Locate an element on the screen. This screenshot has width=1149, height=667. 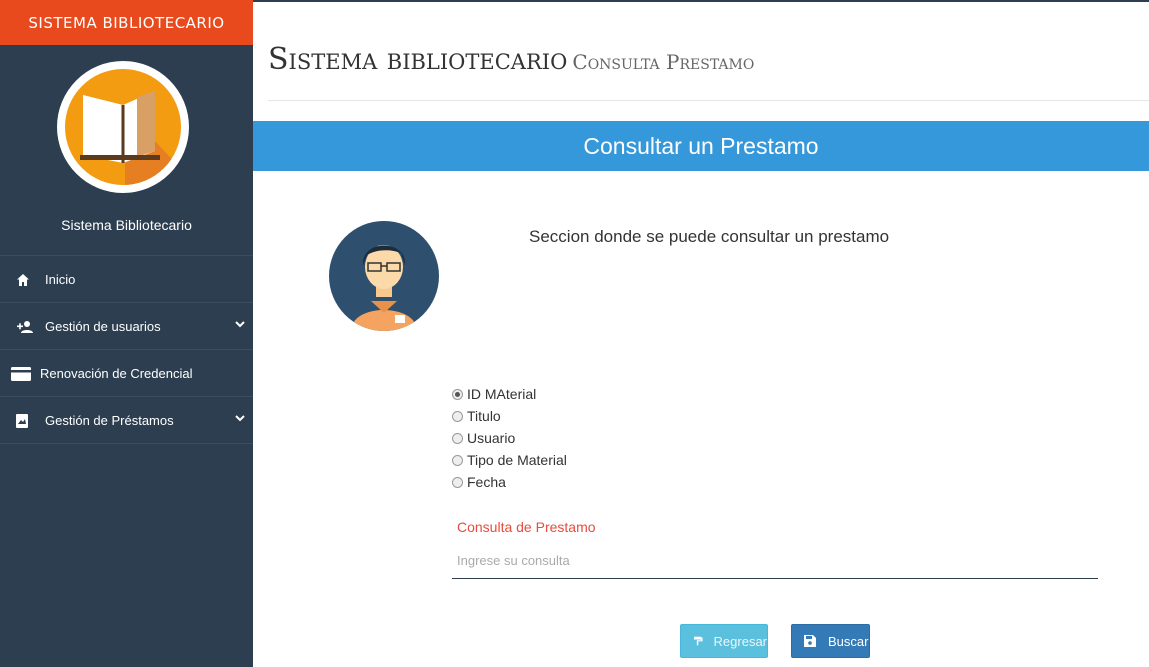
sidebar-item-inicio: Inicio is located at coordinates (126, 279).